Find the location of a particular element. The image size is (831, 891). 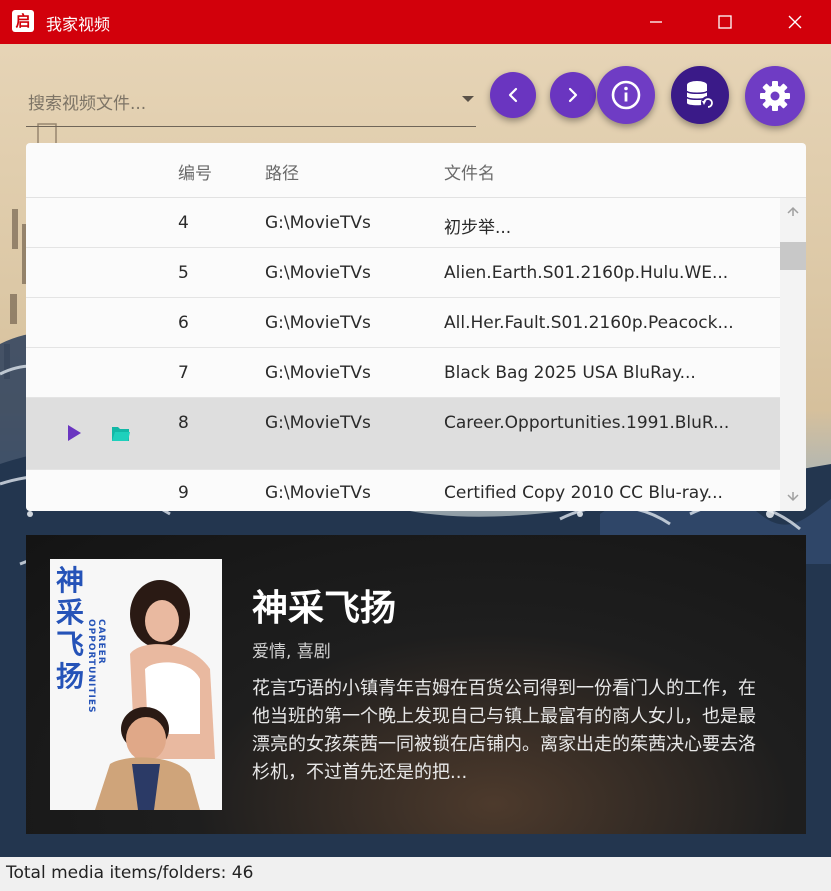

scroll-down-icon is located at coordinates (793, 498).